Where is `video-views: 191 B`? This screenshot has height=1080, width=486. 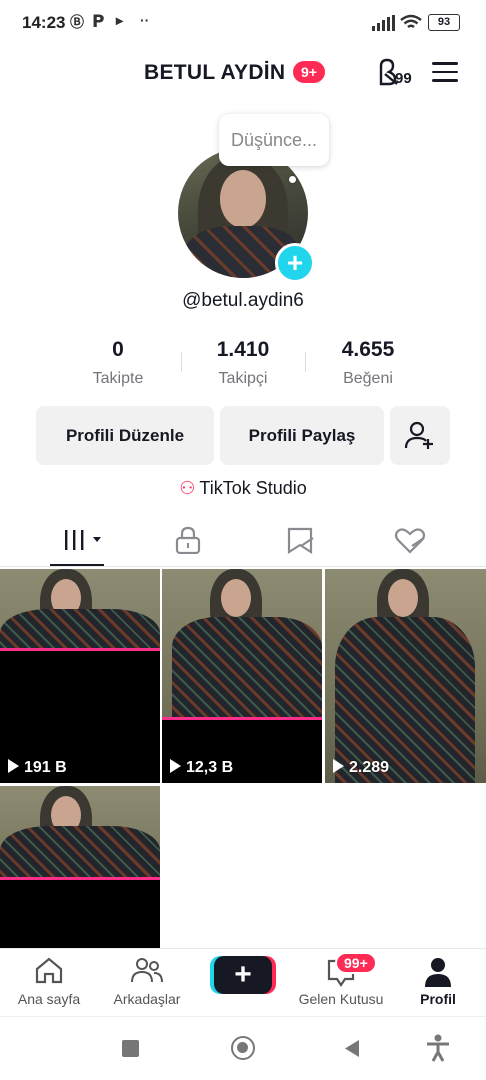
video-views: 191 B is located at coordinates (37, 768).